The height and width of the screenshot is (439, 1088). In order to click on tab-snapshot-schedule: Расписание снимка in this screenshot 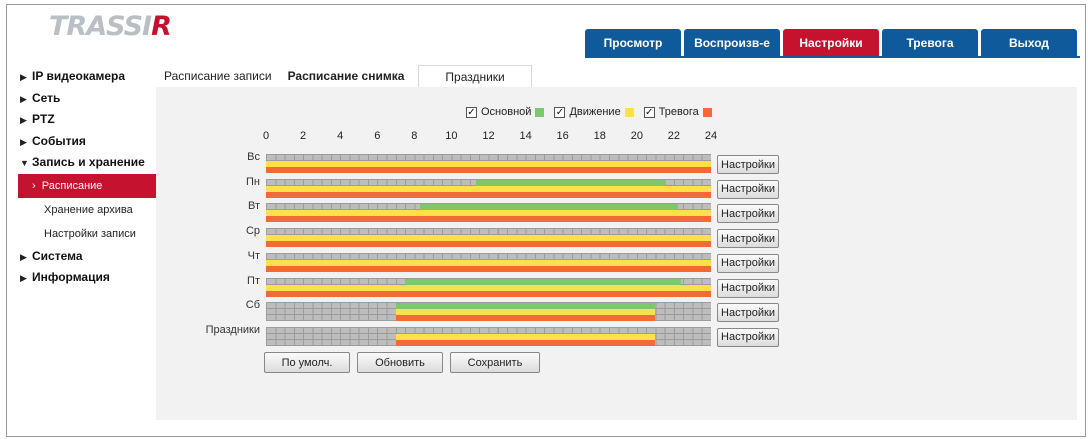, I will do `click(346, 76)`.